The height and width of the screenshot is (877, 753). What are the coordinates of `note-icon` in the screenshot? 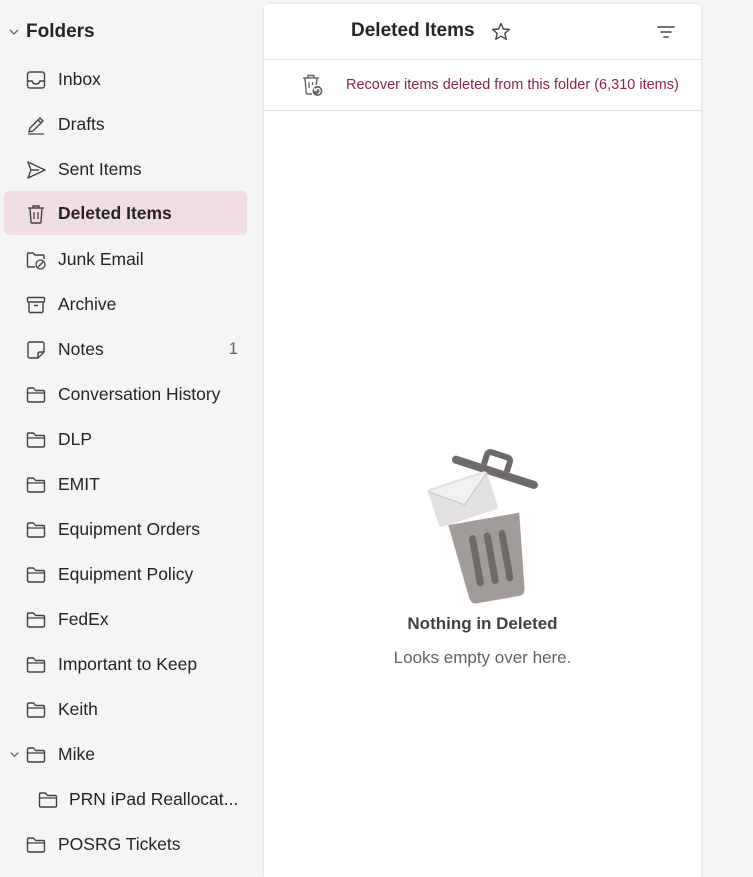 It's located at (36, 350).